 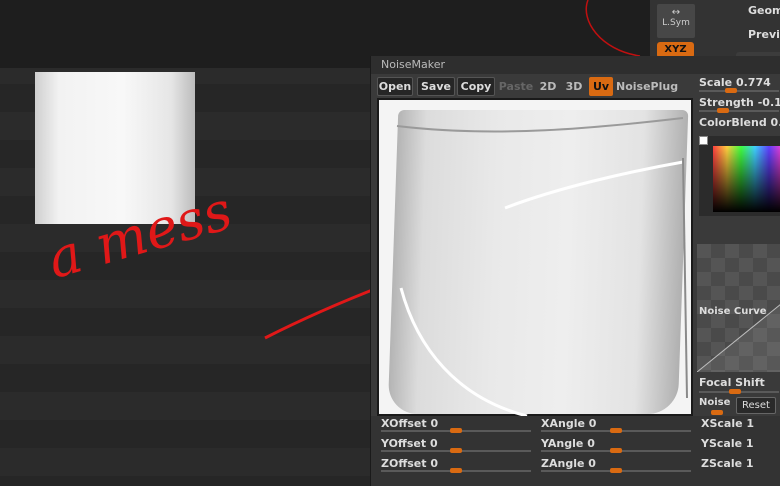 I want to click on zoffset-value: 0, so click(x=434, y=463).